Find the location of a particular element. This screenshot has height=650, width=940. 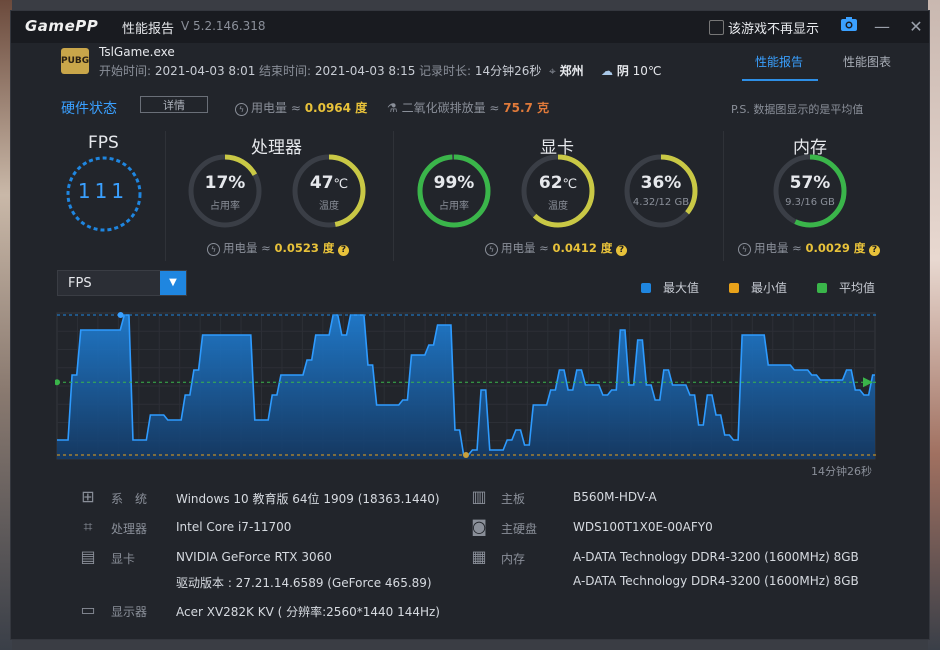

title-bar: GamePP 性能报告 V 5.2.146.318 该游戏不再显示 — ✕ is located at coordinates (470, 27).